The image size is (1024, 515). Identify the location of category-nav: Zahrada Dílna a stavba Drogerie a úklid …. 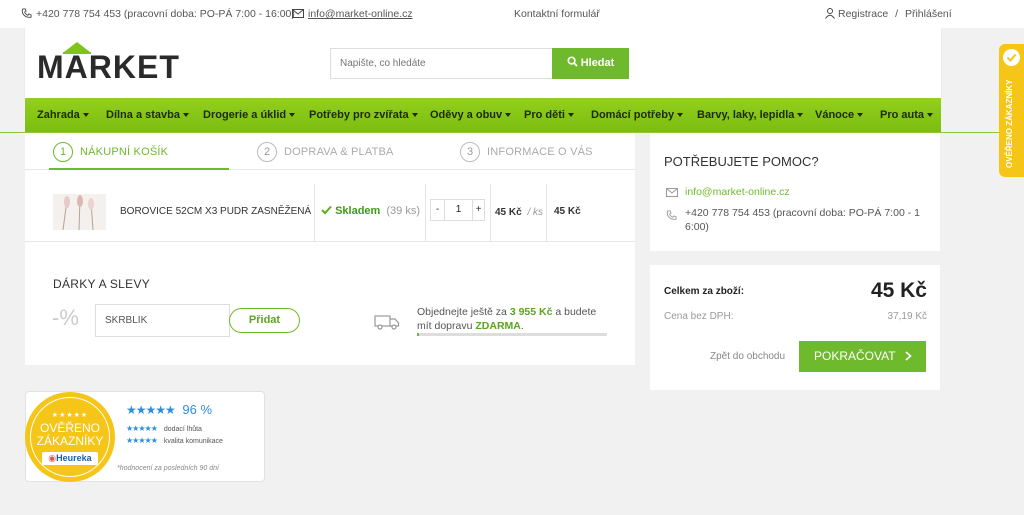
(483, 115).